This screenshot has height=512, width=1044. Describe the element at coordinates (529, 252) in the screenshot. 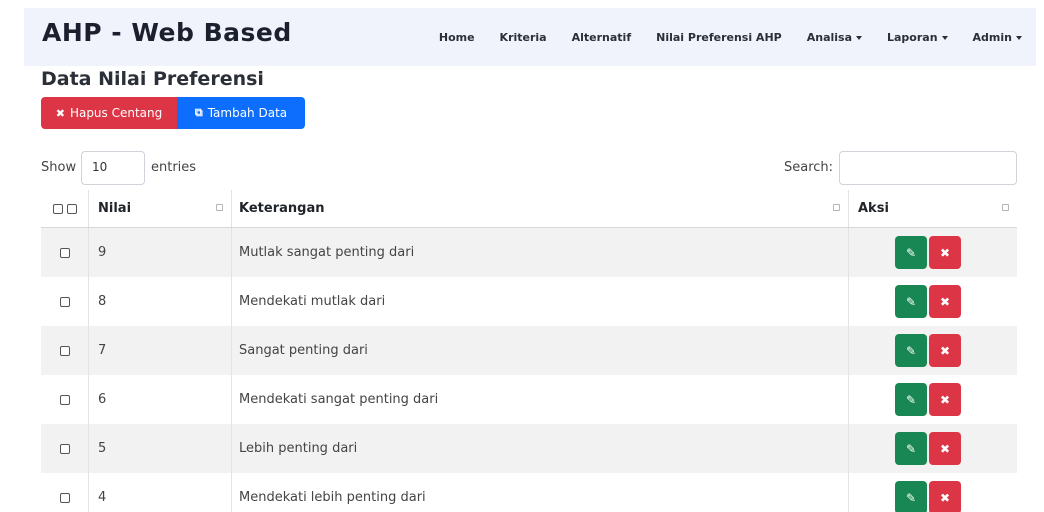

I see `table-row: 9 Mutlak sangat penting dari ✎ ✖` at that location.